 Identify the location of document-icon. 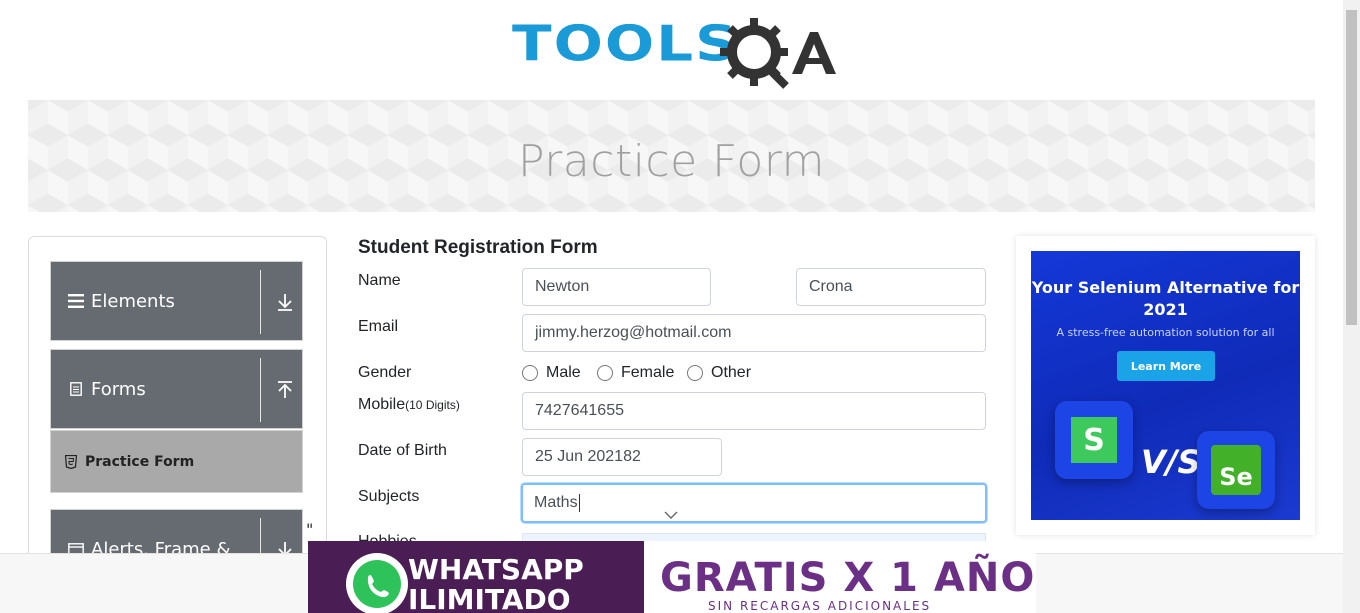
(76, 389).